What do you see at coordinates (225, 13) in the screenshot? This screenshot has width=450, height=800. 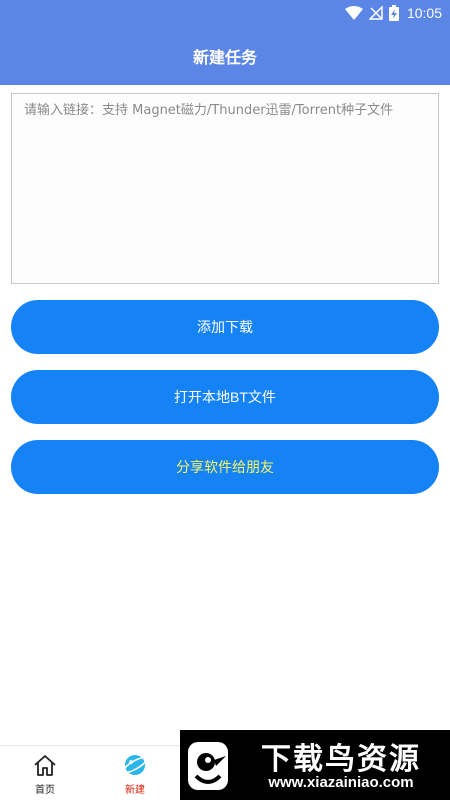 I see `status-bar: 10:05` at bounding box center [225, 13].